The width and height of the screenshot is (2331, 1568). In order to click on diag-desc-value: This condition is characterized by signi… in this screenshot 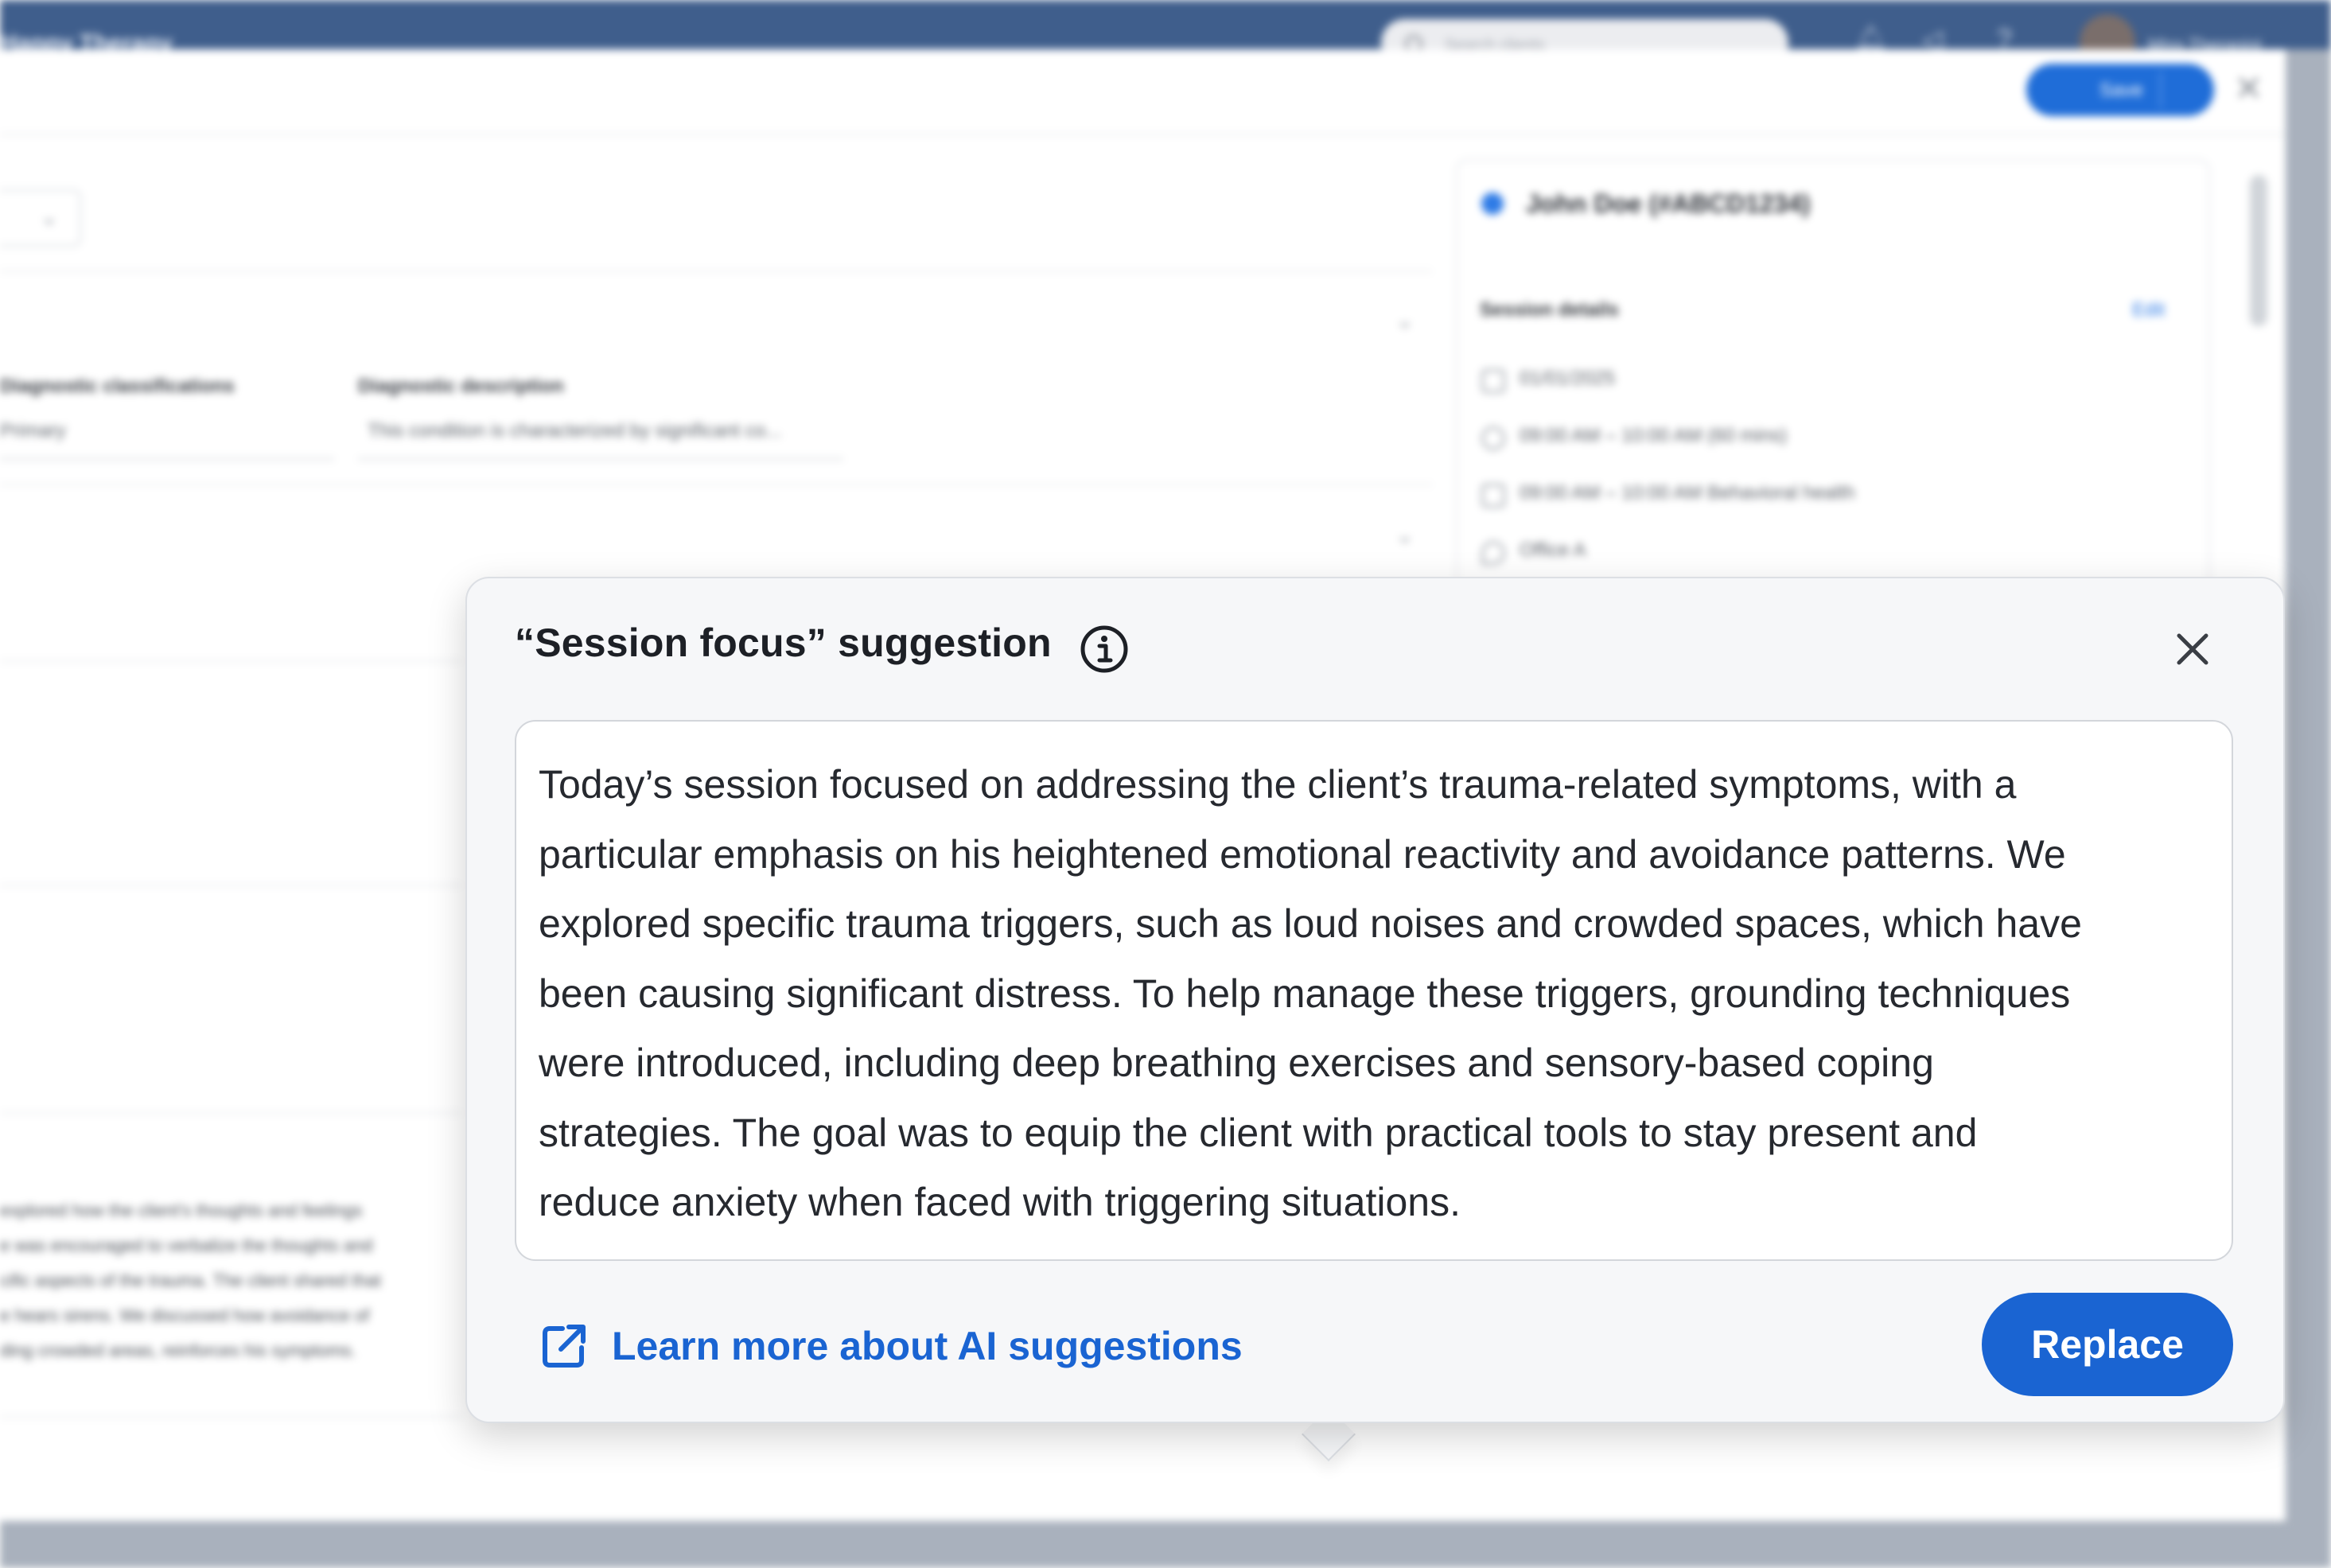, I will do `click(575, 431)`.